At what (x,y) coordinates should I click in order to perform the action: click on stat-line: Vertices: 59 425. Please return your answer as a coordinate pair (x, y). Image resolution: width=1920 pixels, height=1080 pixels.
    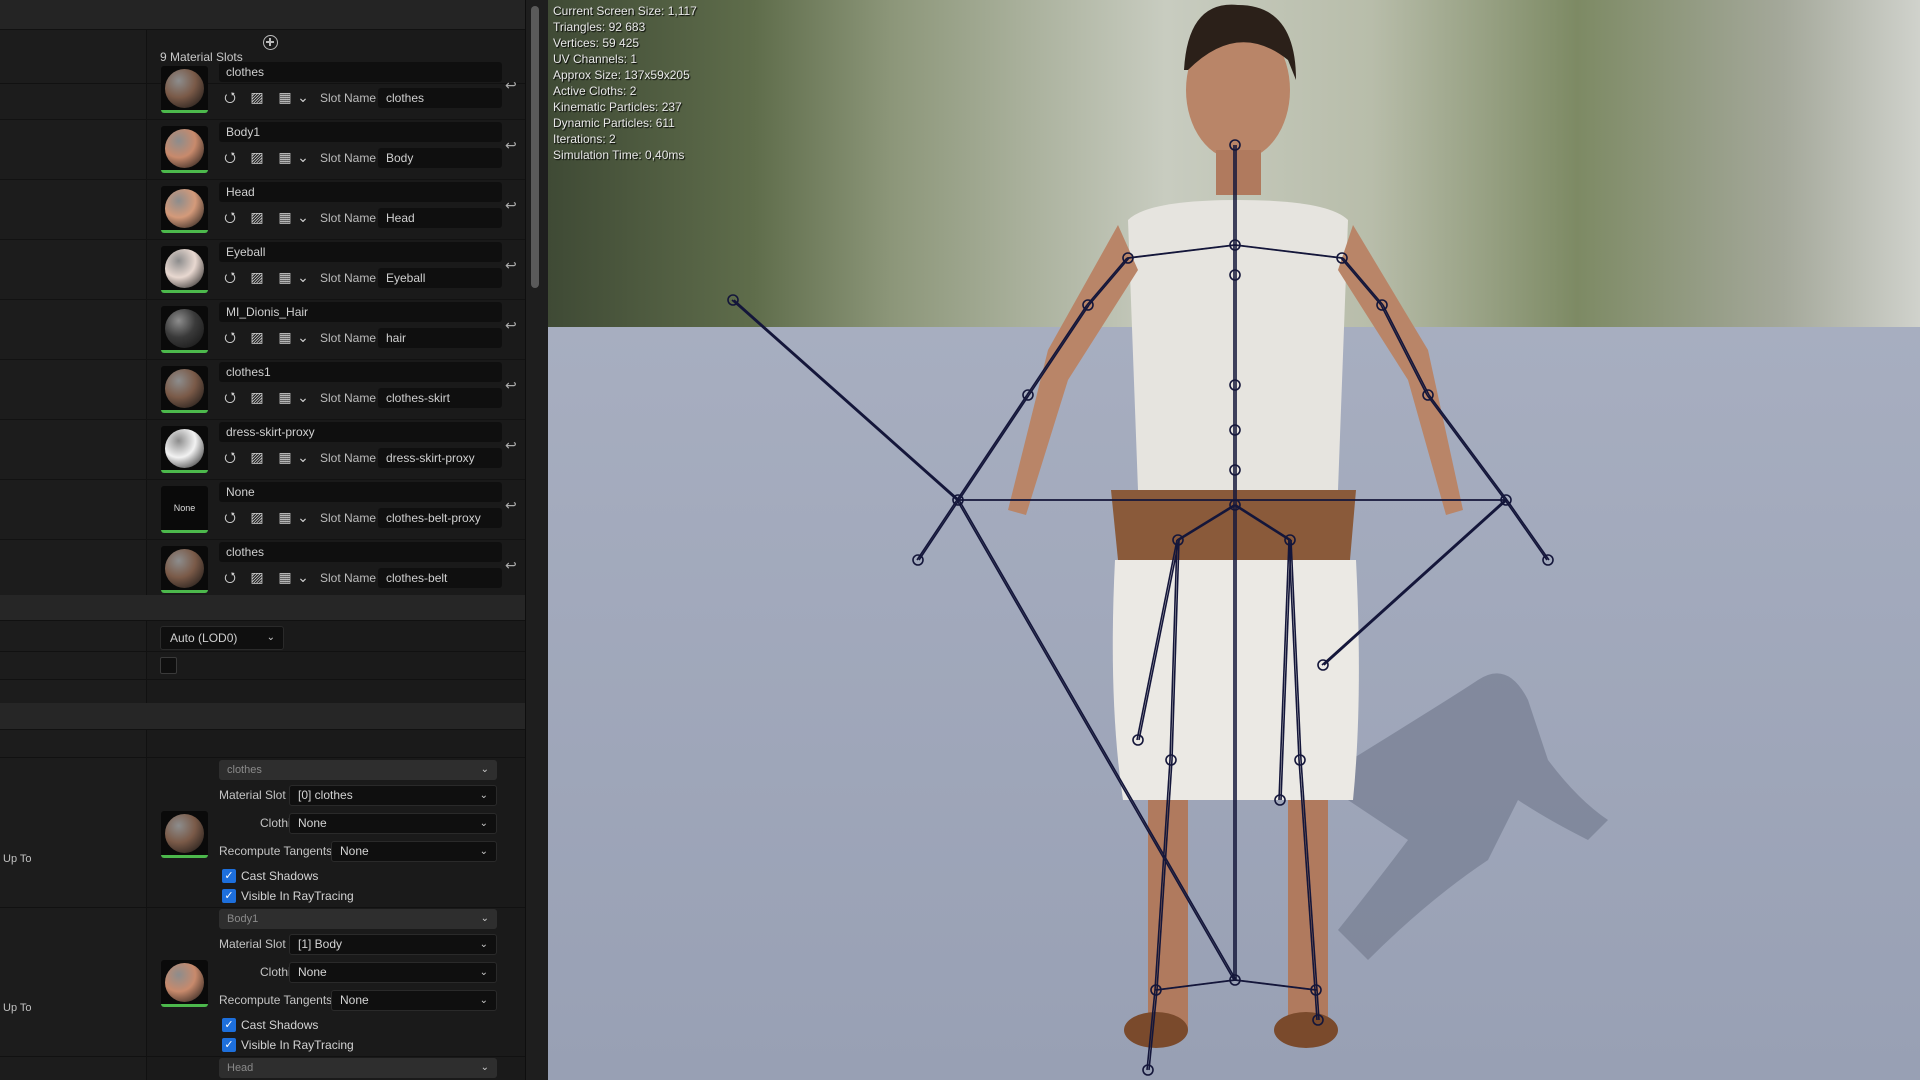
    Looking at the image, I should click on (596, 43).